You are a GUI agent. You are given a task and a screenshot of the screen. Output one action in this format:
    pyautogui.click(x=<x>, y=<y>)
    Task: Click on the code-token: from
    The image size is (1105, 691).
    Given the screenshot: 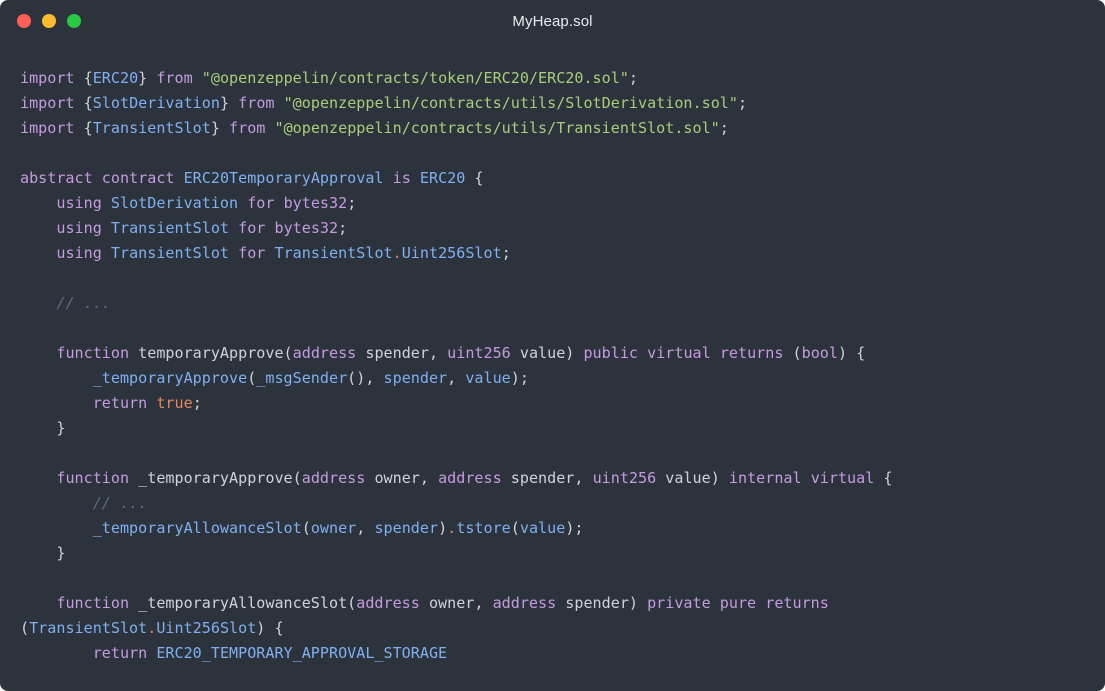 What is the action you would take?
    pyautogui.click(x=256, y=103)
    